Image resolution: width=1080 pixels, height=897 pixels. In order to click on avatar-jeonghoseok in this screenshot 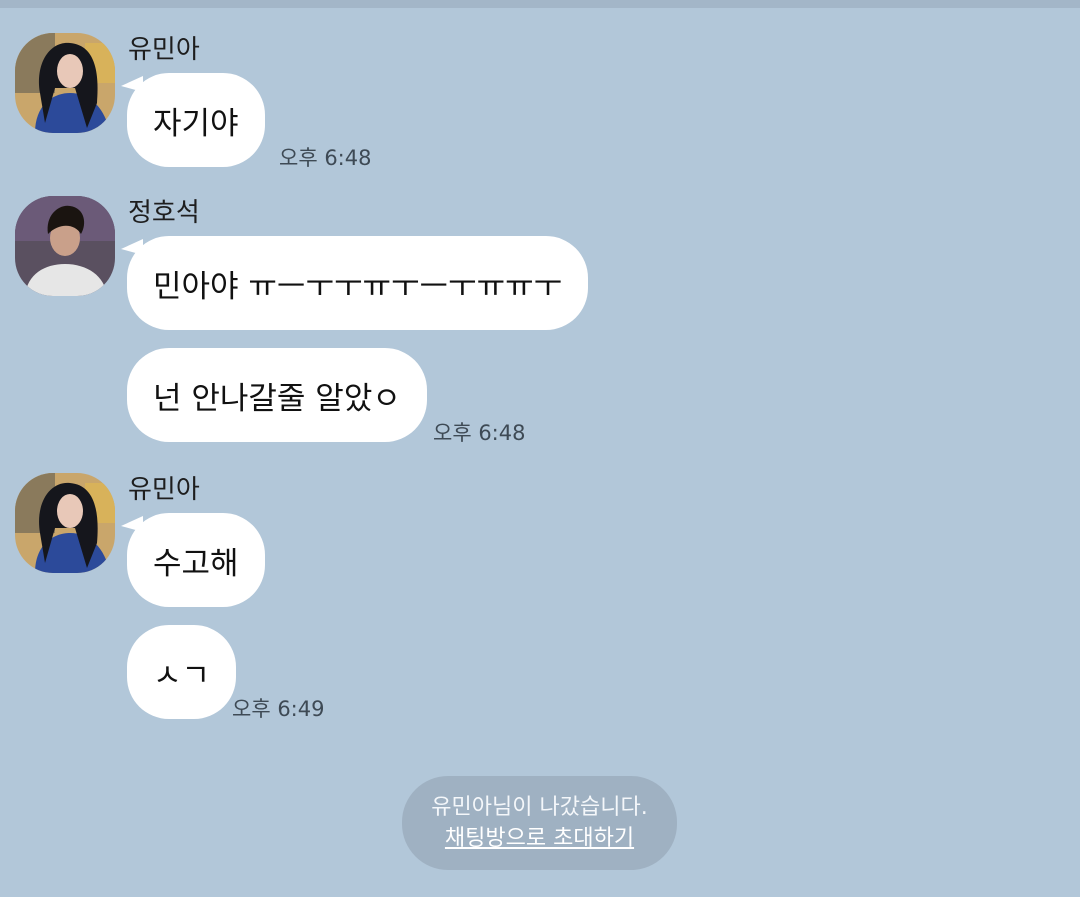, I will do `click(65, 246)`.